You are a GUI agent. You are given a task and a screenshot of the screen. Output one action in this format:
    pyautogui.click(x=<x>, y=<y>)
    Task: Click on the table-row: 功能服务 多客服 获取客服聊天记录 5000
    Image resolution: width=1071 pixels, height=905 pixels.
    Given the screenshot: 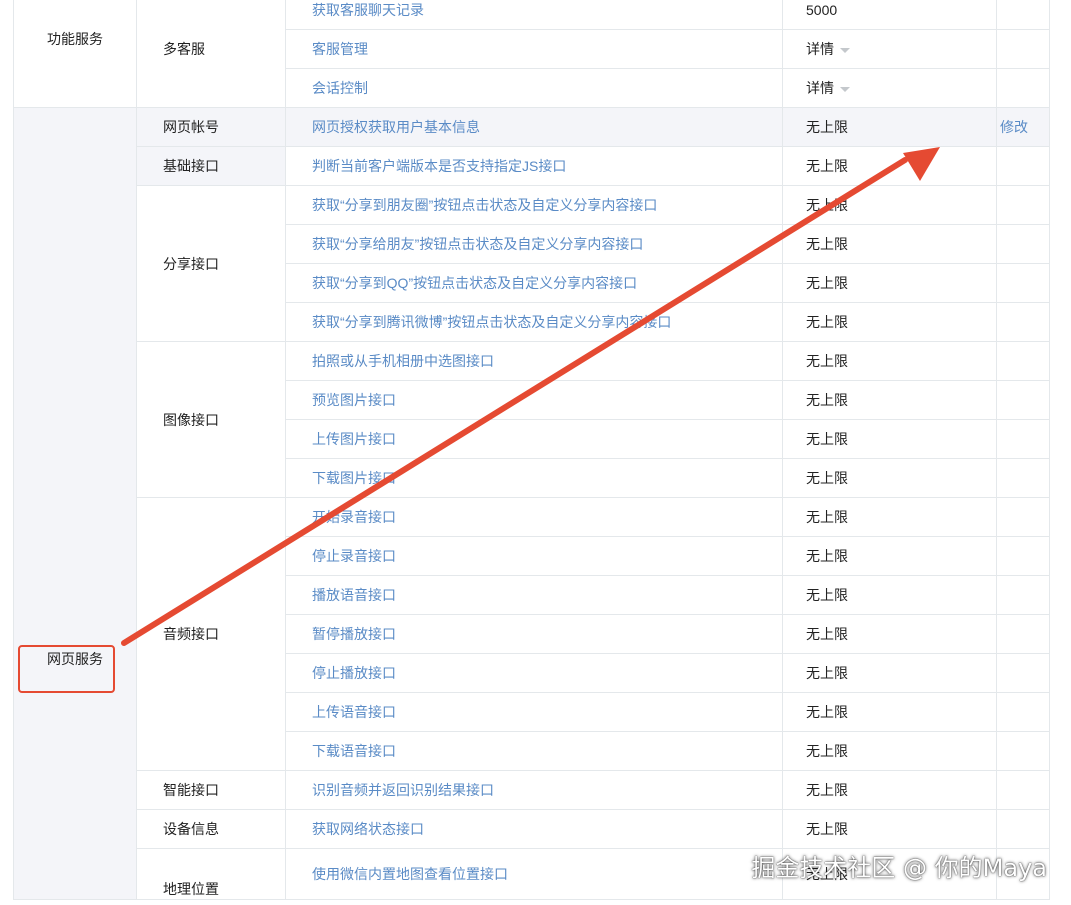 What is the action you would take?
    pyautogui.click(x=531, y=54)
    